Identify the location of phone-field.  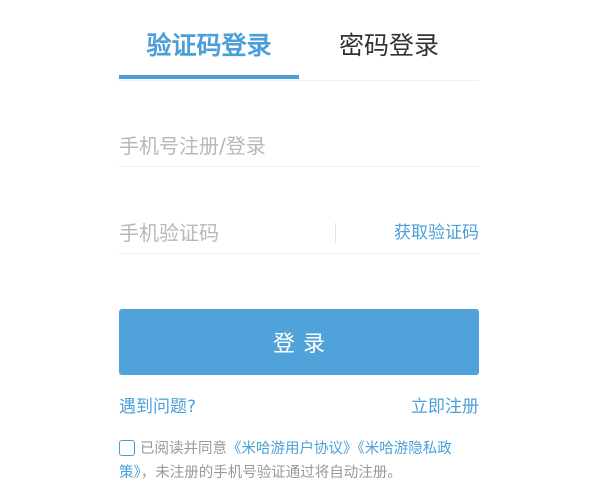
(299, 146).